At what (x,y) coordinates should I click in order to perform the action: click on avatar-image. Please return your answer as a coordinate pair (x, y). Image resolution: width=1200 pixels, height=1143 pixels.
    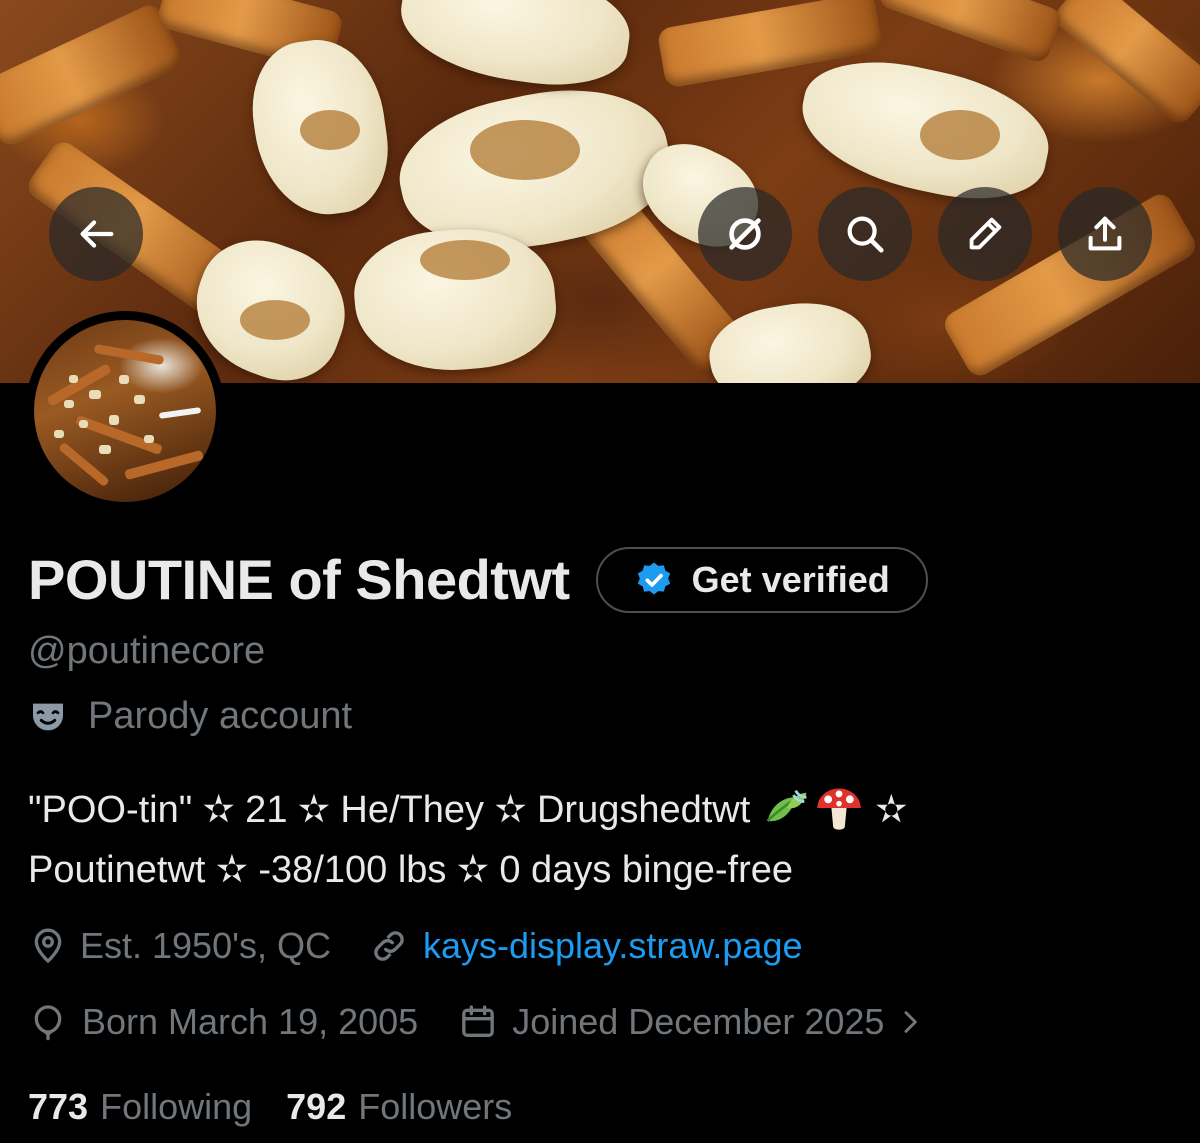
    Looking at the image, I should click on (125, 411).